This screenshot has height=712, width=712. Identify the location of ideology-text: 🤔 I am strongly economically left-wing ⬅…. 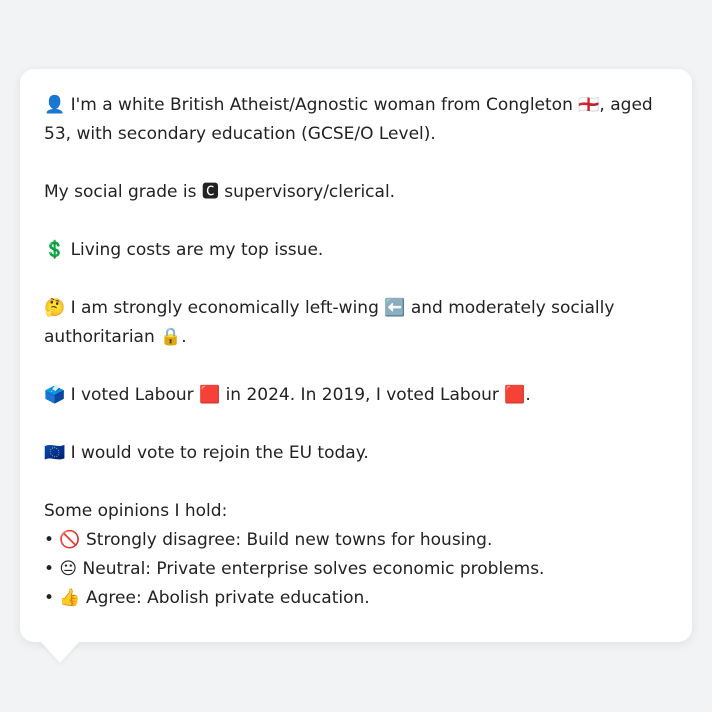
(329, 322).